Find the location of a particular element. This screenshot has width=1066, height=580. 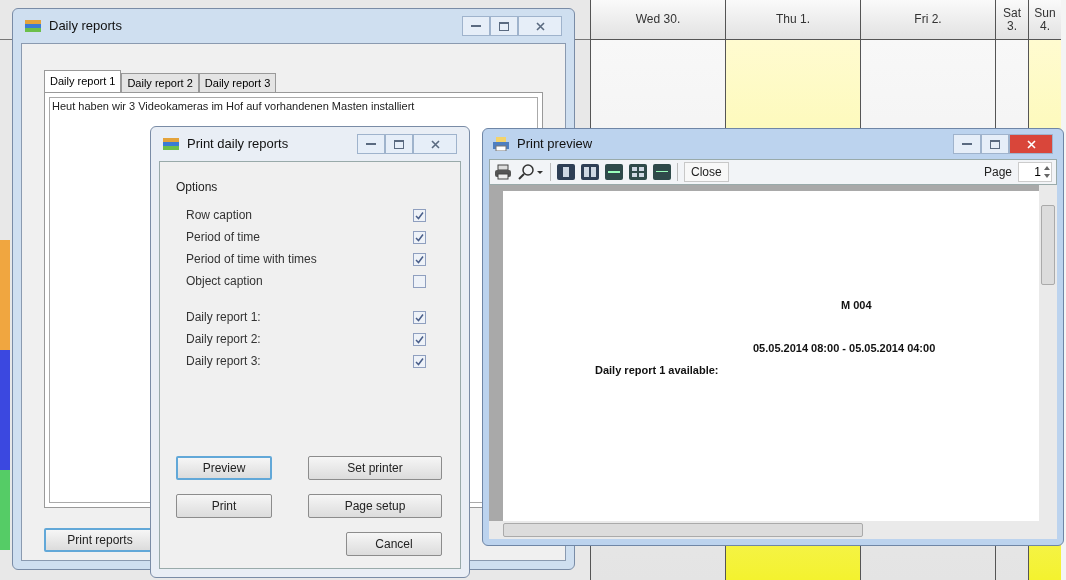

page-label: Page is located at coordinates (997, 172).